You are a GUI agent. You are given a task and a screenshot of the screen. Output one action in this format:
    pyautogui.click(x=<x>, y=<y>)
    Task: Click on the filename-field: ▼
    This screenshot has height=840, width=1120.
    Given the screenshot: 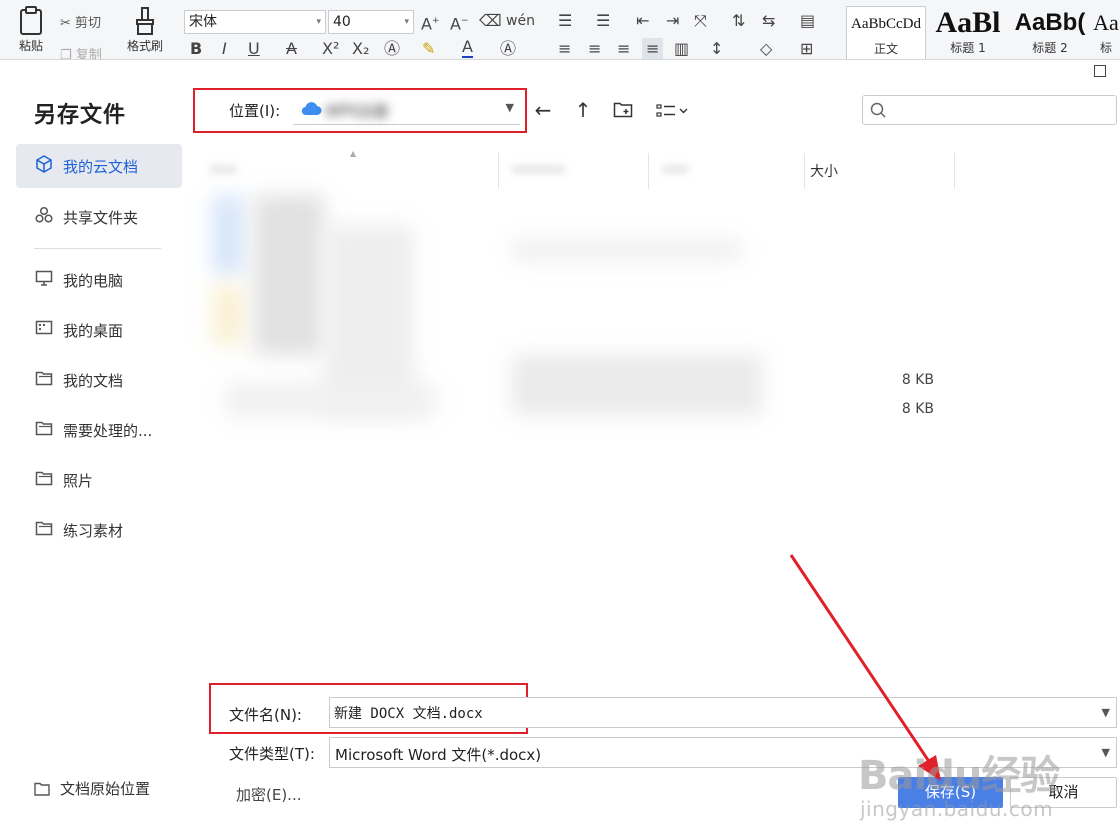 What is the action you would take?
    pyautogui.click(x=723, y=712)
    